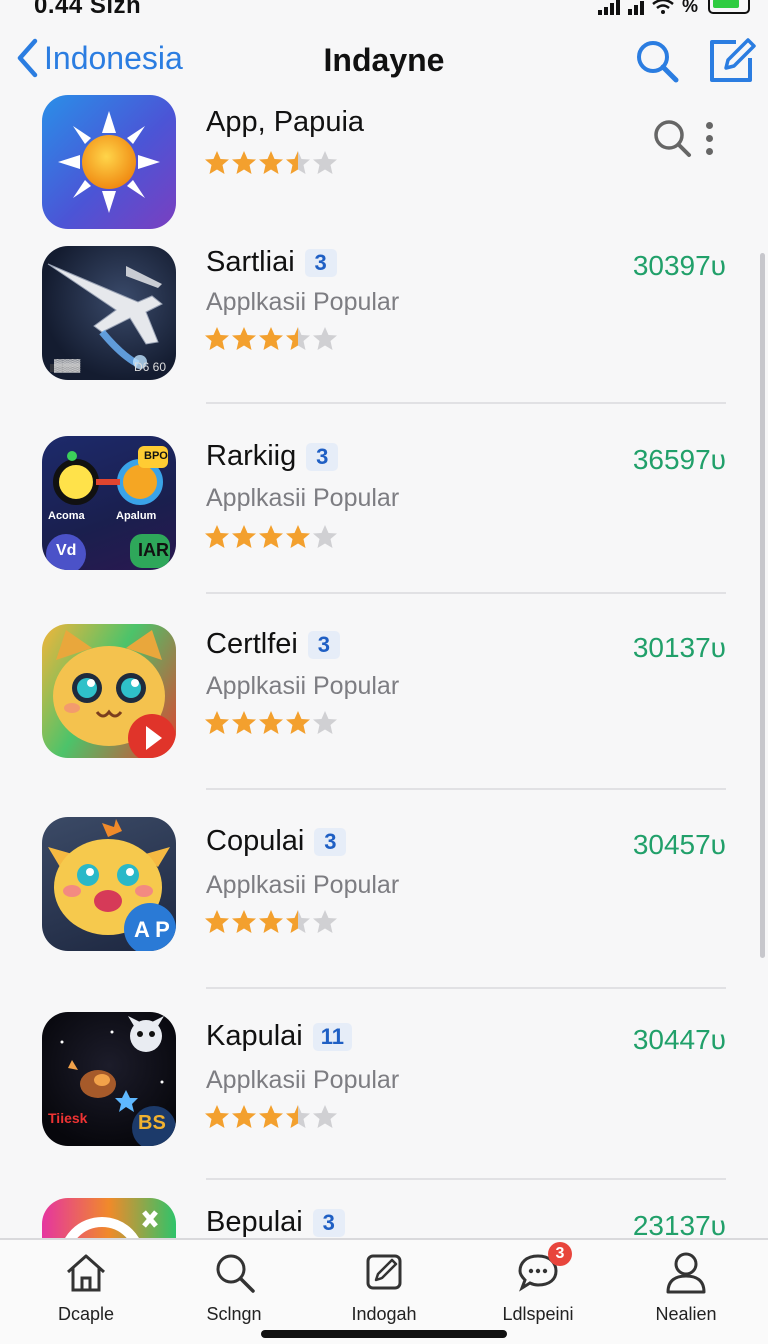 The image size is (768, 1344). I want to click on back-label: Indonesia, so click(113, 57).